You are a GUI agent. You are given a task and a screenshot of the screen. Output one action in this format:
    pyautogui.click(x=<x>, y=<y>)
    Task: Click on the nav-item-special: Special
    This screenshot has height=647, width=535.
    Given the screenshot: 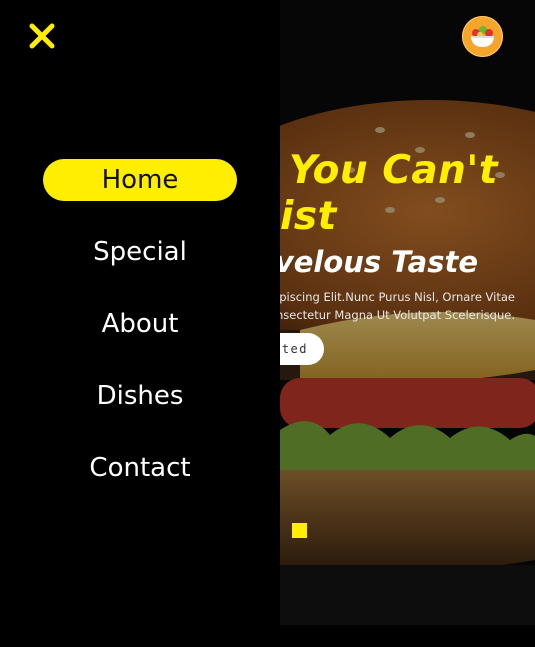 What is the action you would take?
    pyautogui.click(x=140, y=252)
    